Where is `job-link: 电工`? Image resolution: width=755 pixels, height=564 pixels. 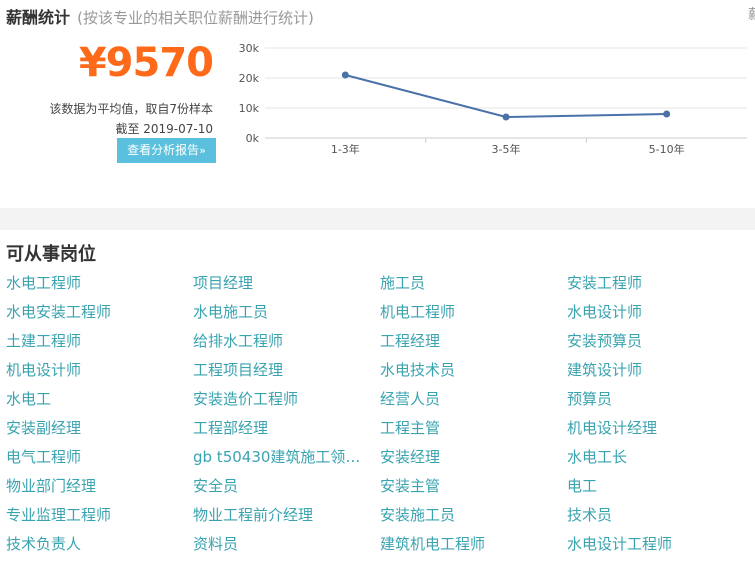
job-link: 电工 is located at coordinates (582, 485).